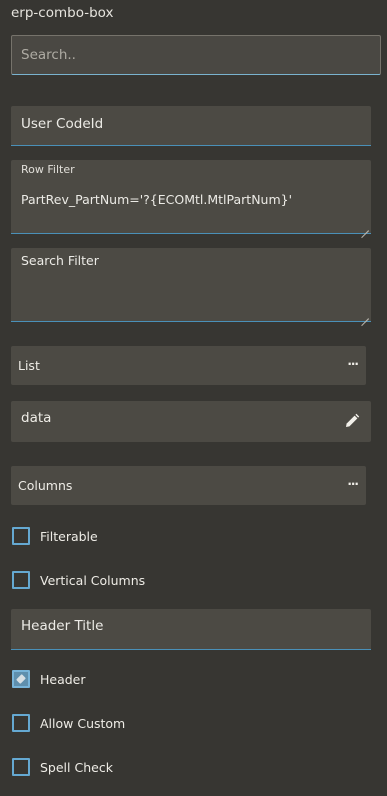 The width and height of the screenshot is (387, 796). What do you see at coordinates (353, 484) in the screenshot?
I see `columns-menu-icon: ···` at bounding box center [353, 484].